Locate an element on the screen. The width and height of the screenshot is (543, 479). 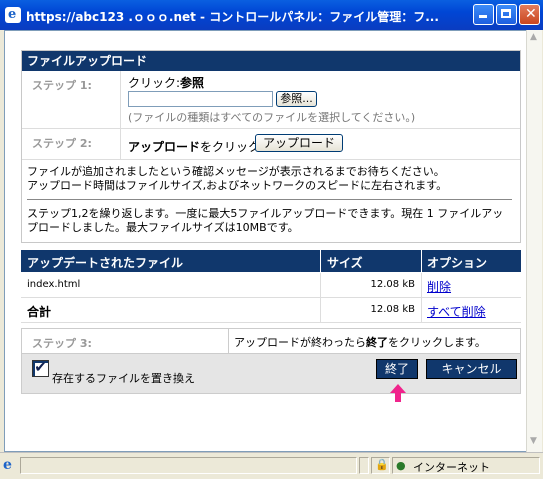
close-button: ✕ is located at coordinates (529, 14).